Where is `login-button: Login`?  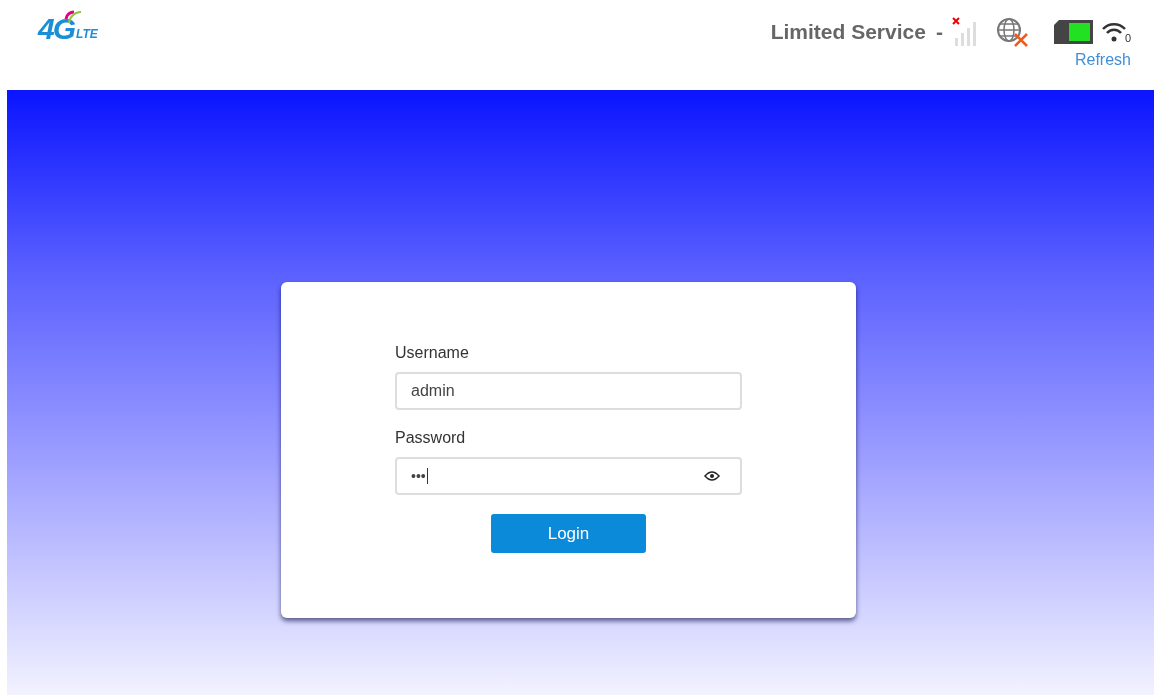 login-button: Login is located at coordinates (568, 533).